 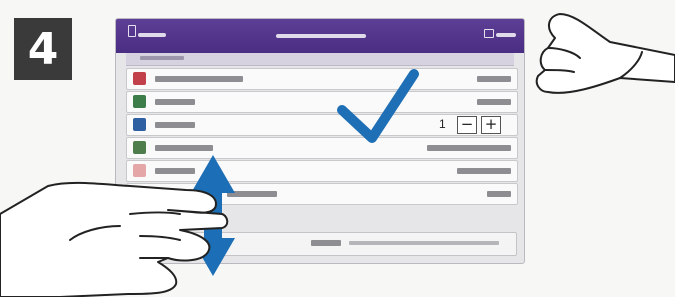 I want to click on tapping-hand-icon, so click(x=605, y=53).